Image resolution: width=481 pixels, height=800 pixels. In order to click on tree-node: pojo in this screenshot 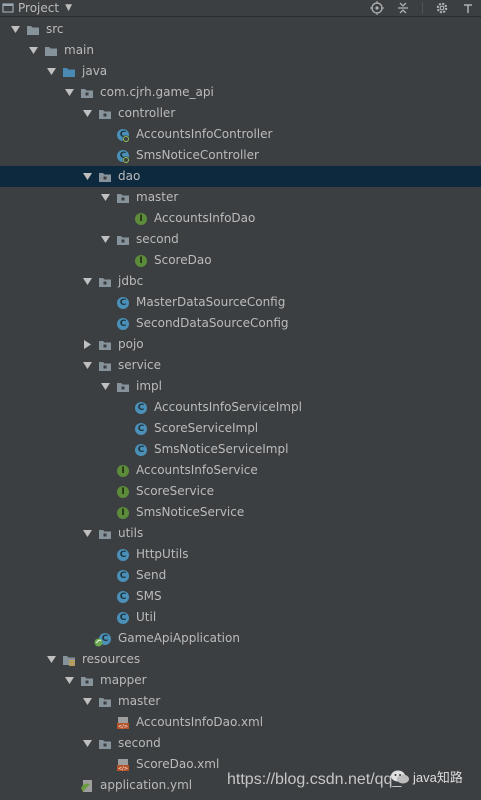, I will do `click(240, 344)`.